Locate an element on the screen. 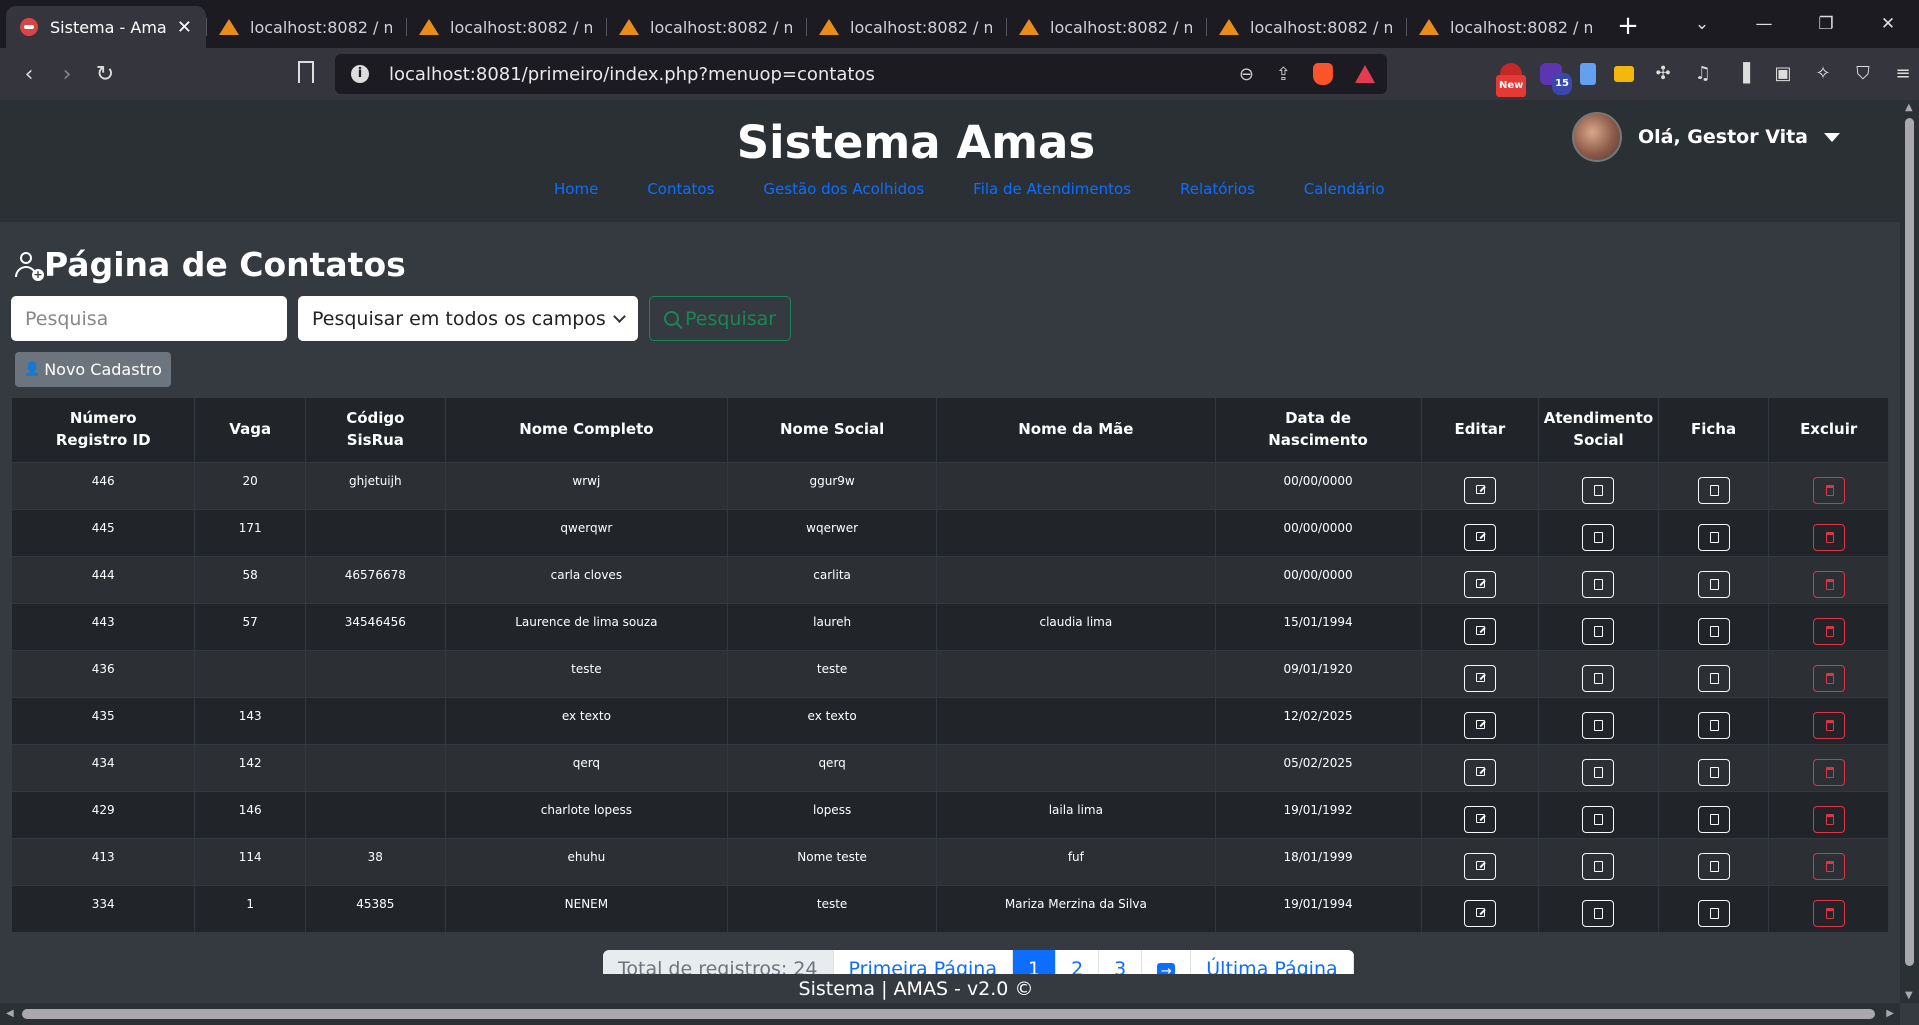 This screenshot has height=1025, width=1919. extension-count-icon: 15 is located at coordinates (1556, 79).